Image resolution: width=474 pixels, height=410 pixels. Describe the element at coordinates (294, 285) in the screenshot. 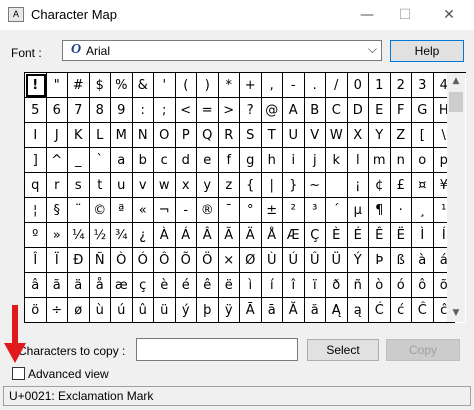

I see `character-cell: î` at that location.